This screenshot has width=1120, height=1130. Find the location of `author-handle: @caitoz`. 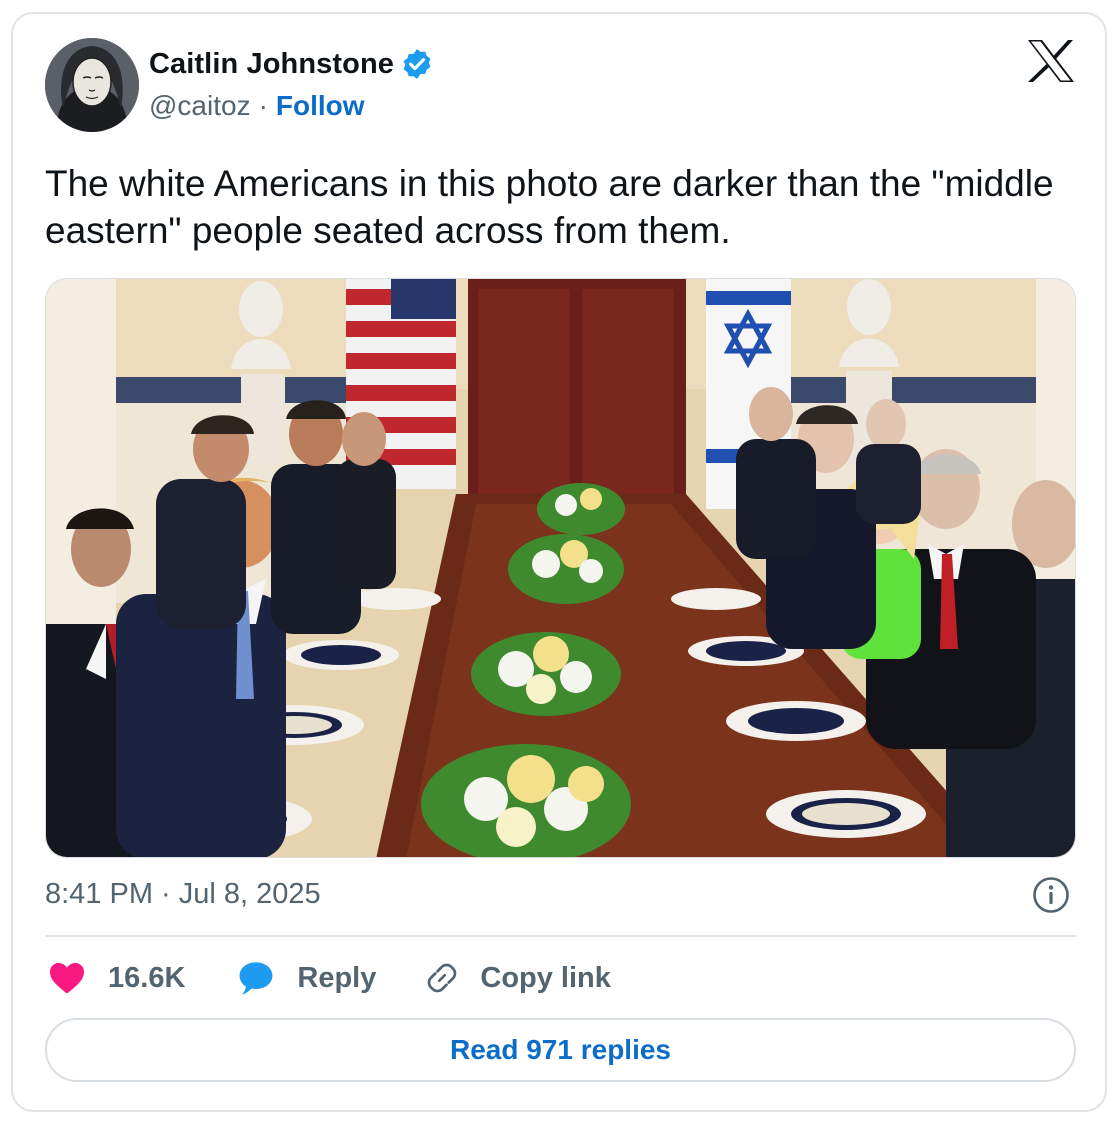

author-handle: @caitoz is located at coordinates (200, 106).